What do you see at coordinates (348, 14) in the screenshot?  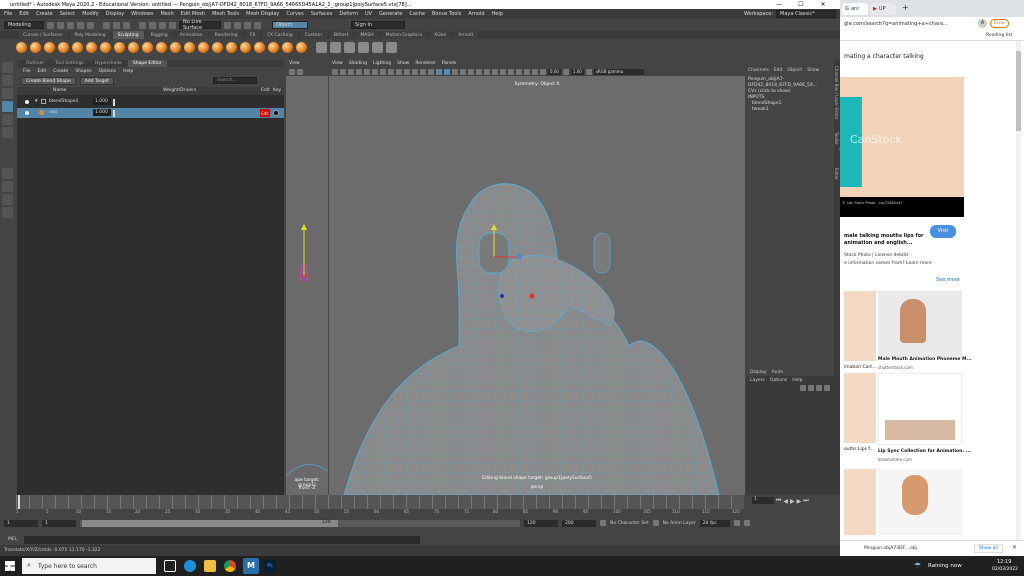 I see `menu-deform: Deform` at bounding box center [348, 14].